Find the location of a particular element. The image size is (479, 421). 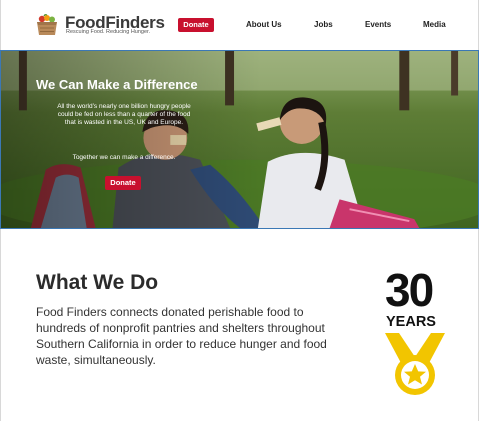

nav-about-us: About Us is located at coordinates (264, 24).